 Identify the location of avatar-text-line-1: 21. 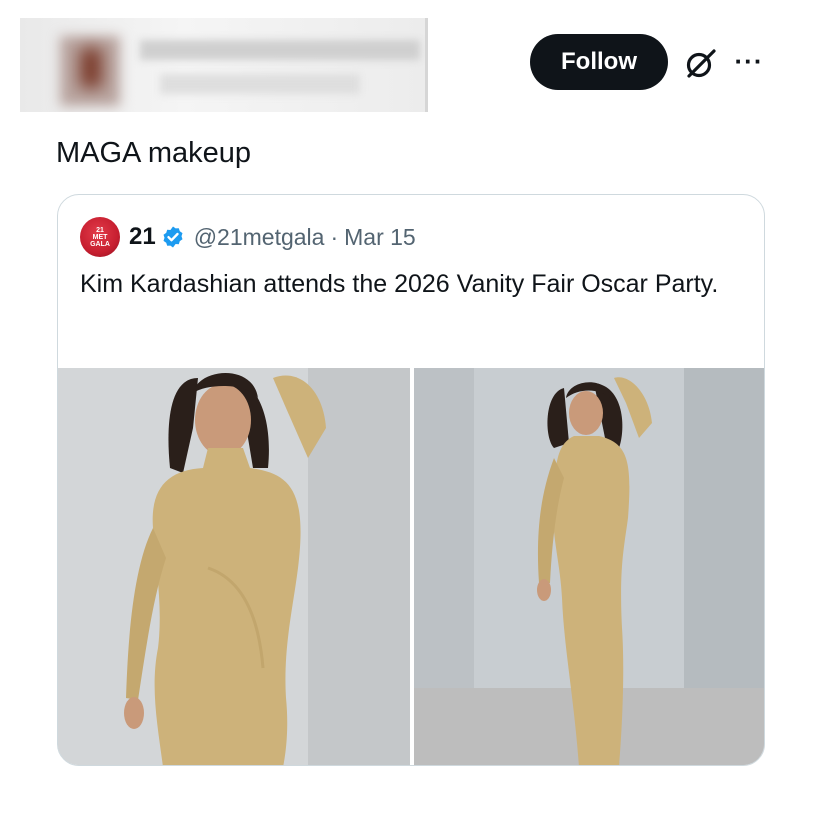
(100, 230).